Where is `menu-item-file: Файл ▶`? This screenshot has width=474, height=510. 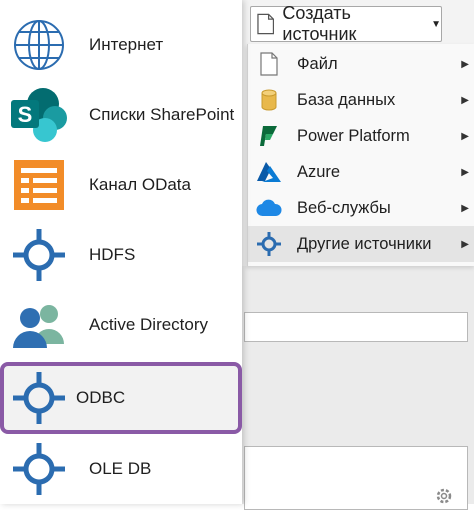 menu-item-file: Файл ▶ is located at coordinates (361, 64).